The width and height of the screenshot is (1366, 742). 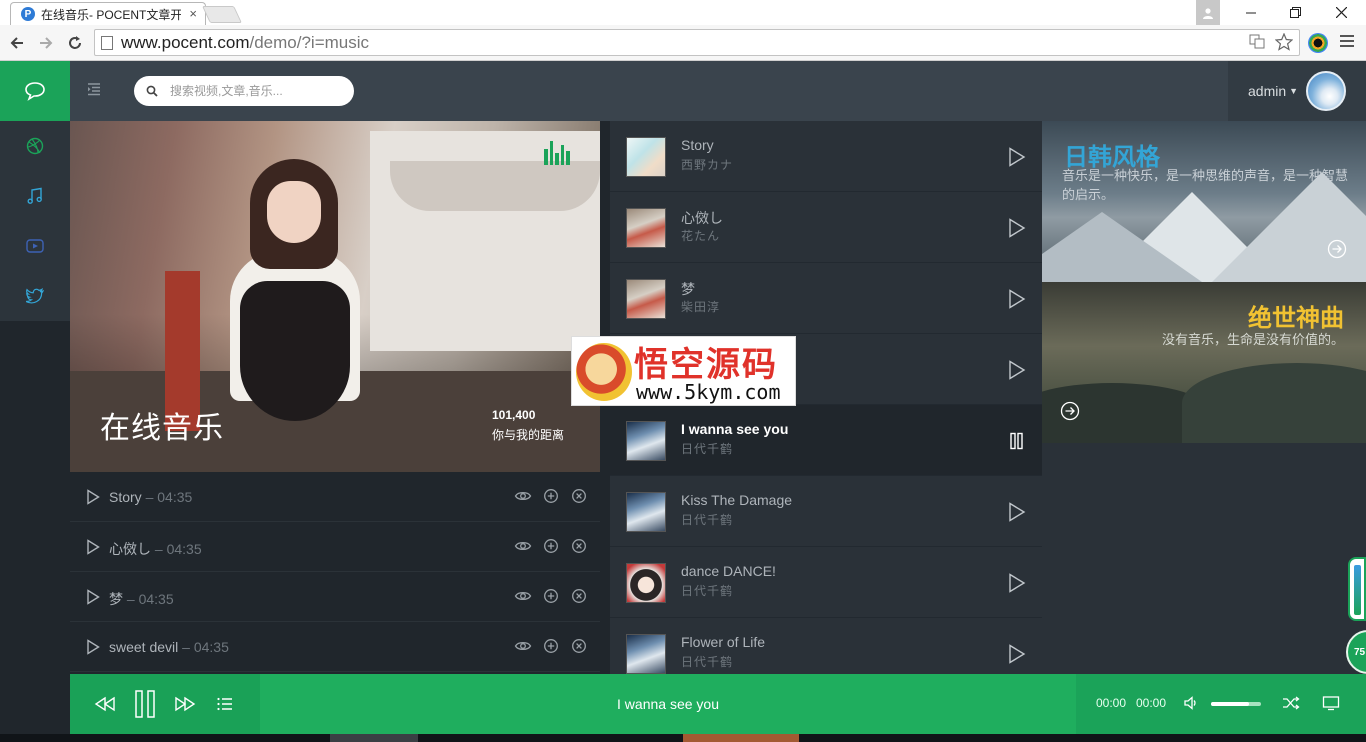 What do you see at coordinates (105, 704) in the screenshot?
I see `previous-icon` at bounding box center [105, 704].